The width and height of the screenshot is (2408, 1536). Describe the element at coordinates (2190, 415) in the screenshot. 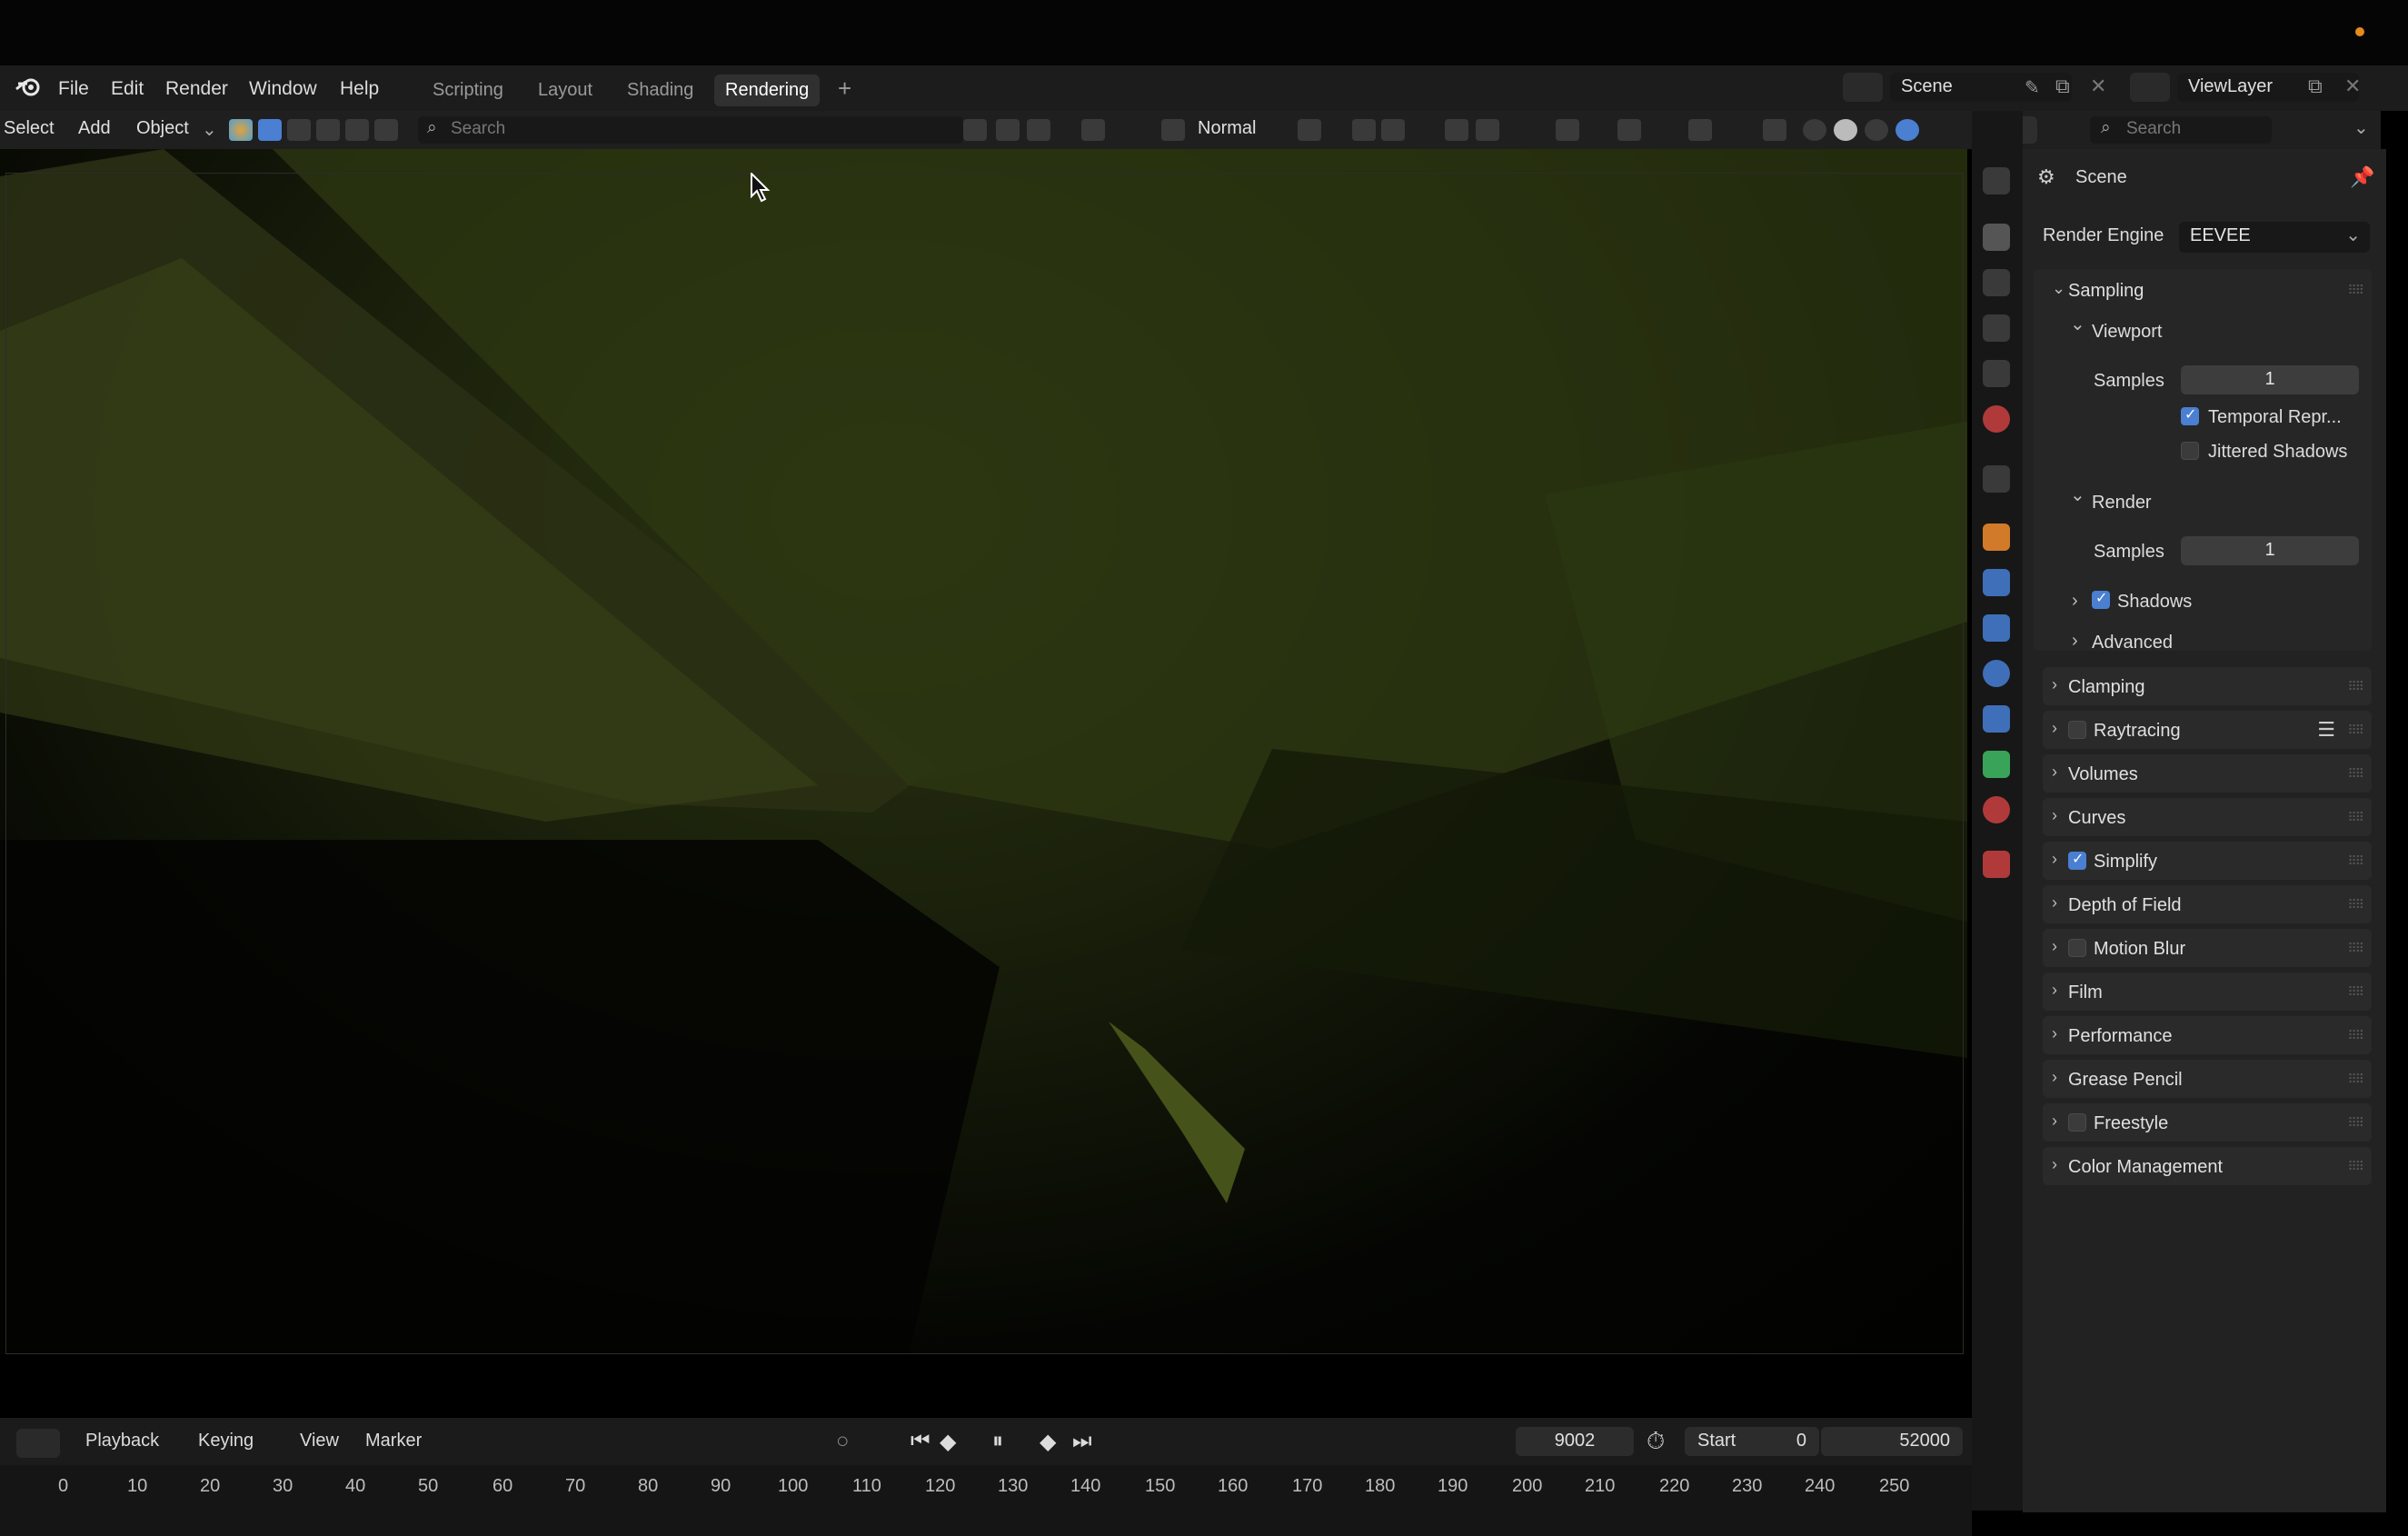

I see `temporal-reprojection-checkbox` at that location.